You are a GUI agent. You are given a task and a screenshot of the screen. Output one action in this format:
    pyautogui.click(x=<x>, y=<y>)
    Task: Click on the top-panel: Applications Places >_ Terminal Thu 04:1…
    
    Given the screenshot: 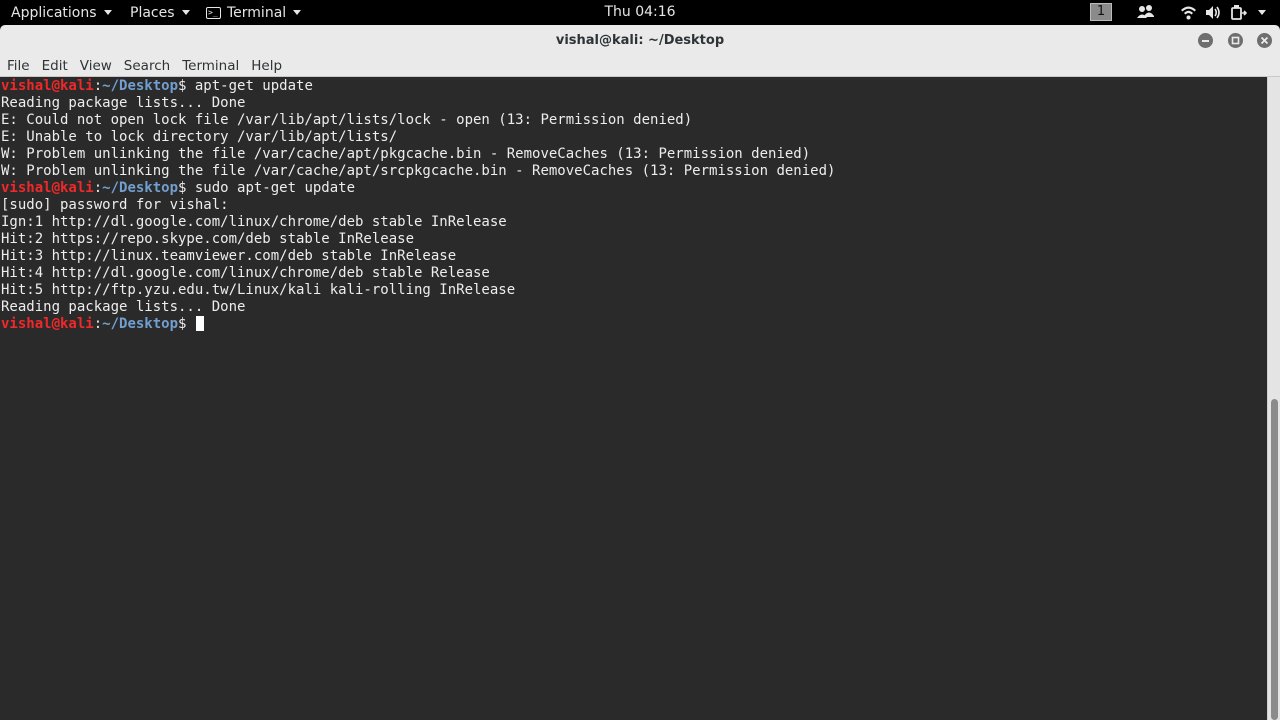 What is the action you would take?
    pyautogui.click(x=640, y=12)
    